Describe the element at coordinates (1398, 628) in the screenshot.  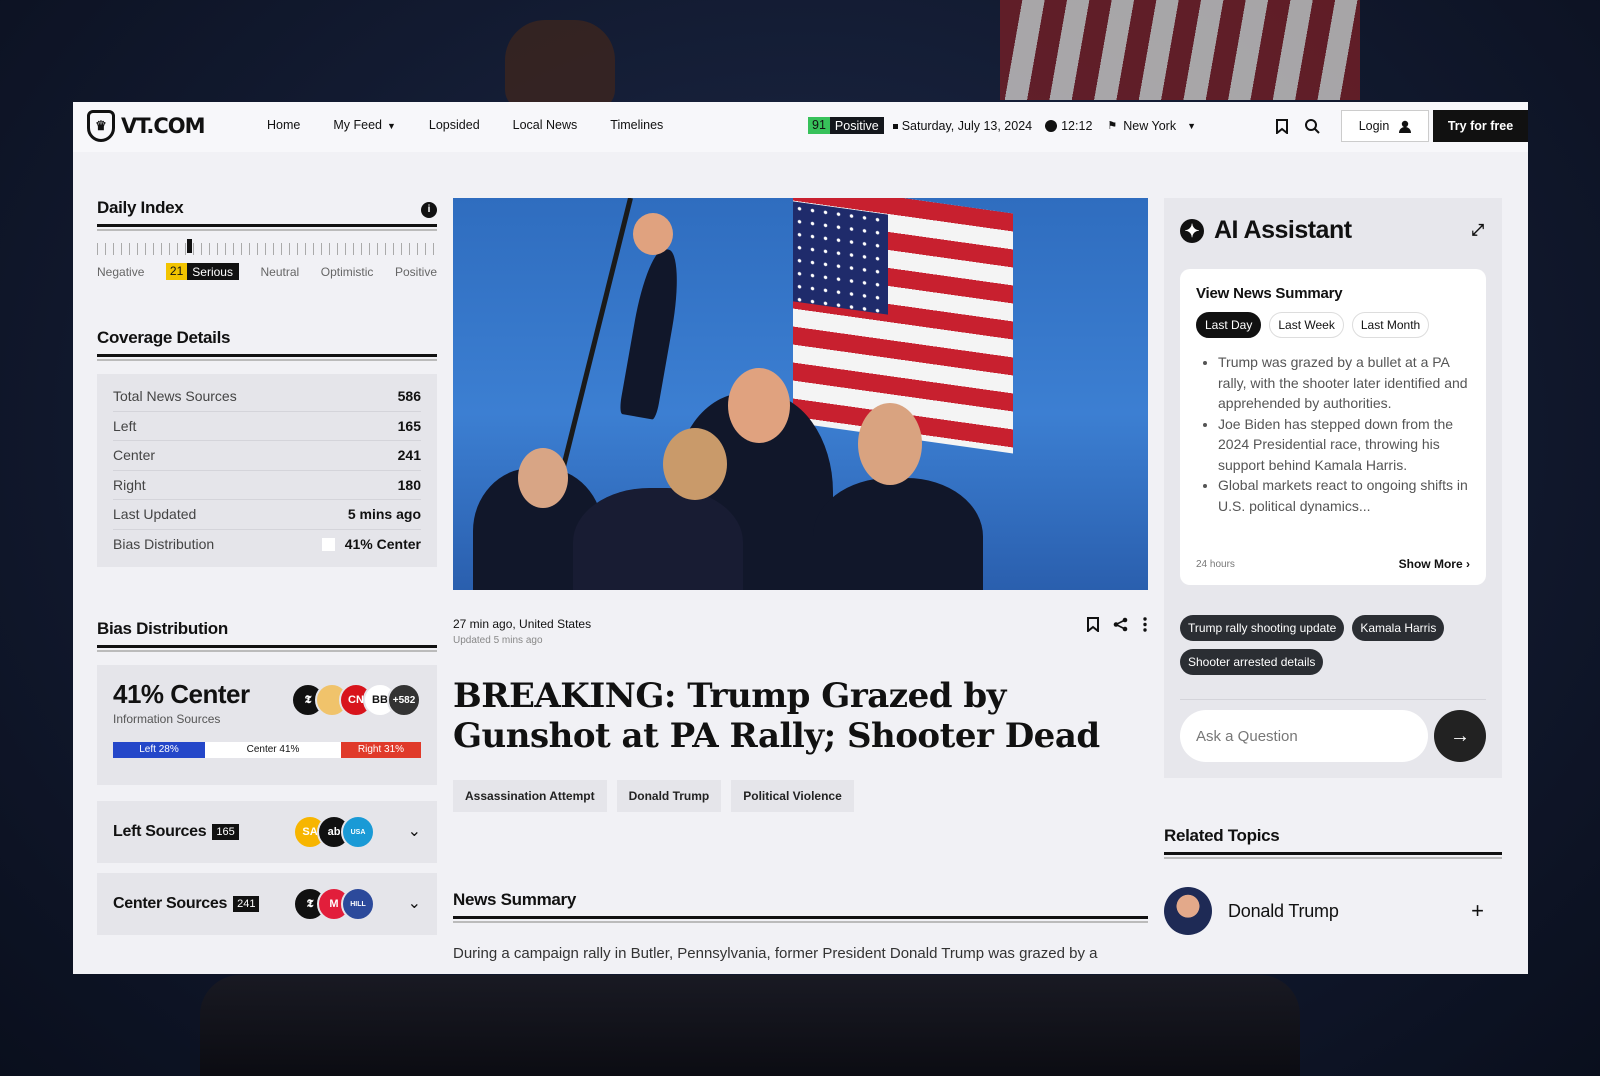
I see `suggestion-chip: Kamala Harris` at that location.